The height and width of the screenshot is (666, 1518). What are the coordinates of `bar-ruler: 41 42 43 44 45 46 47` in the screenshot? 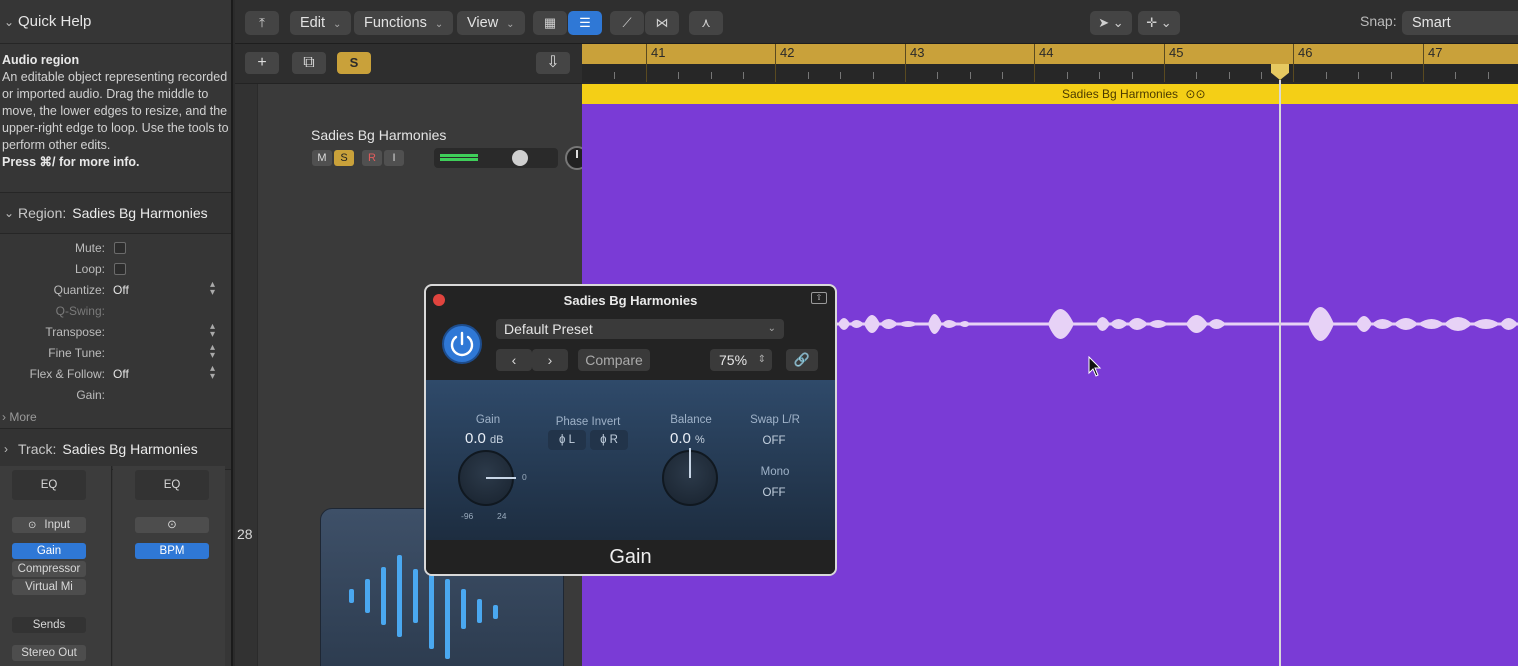 It's located at (1050, 63).